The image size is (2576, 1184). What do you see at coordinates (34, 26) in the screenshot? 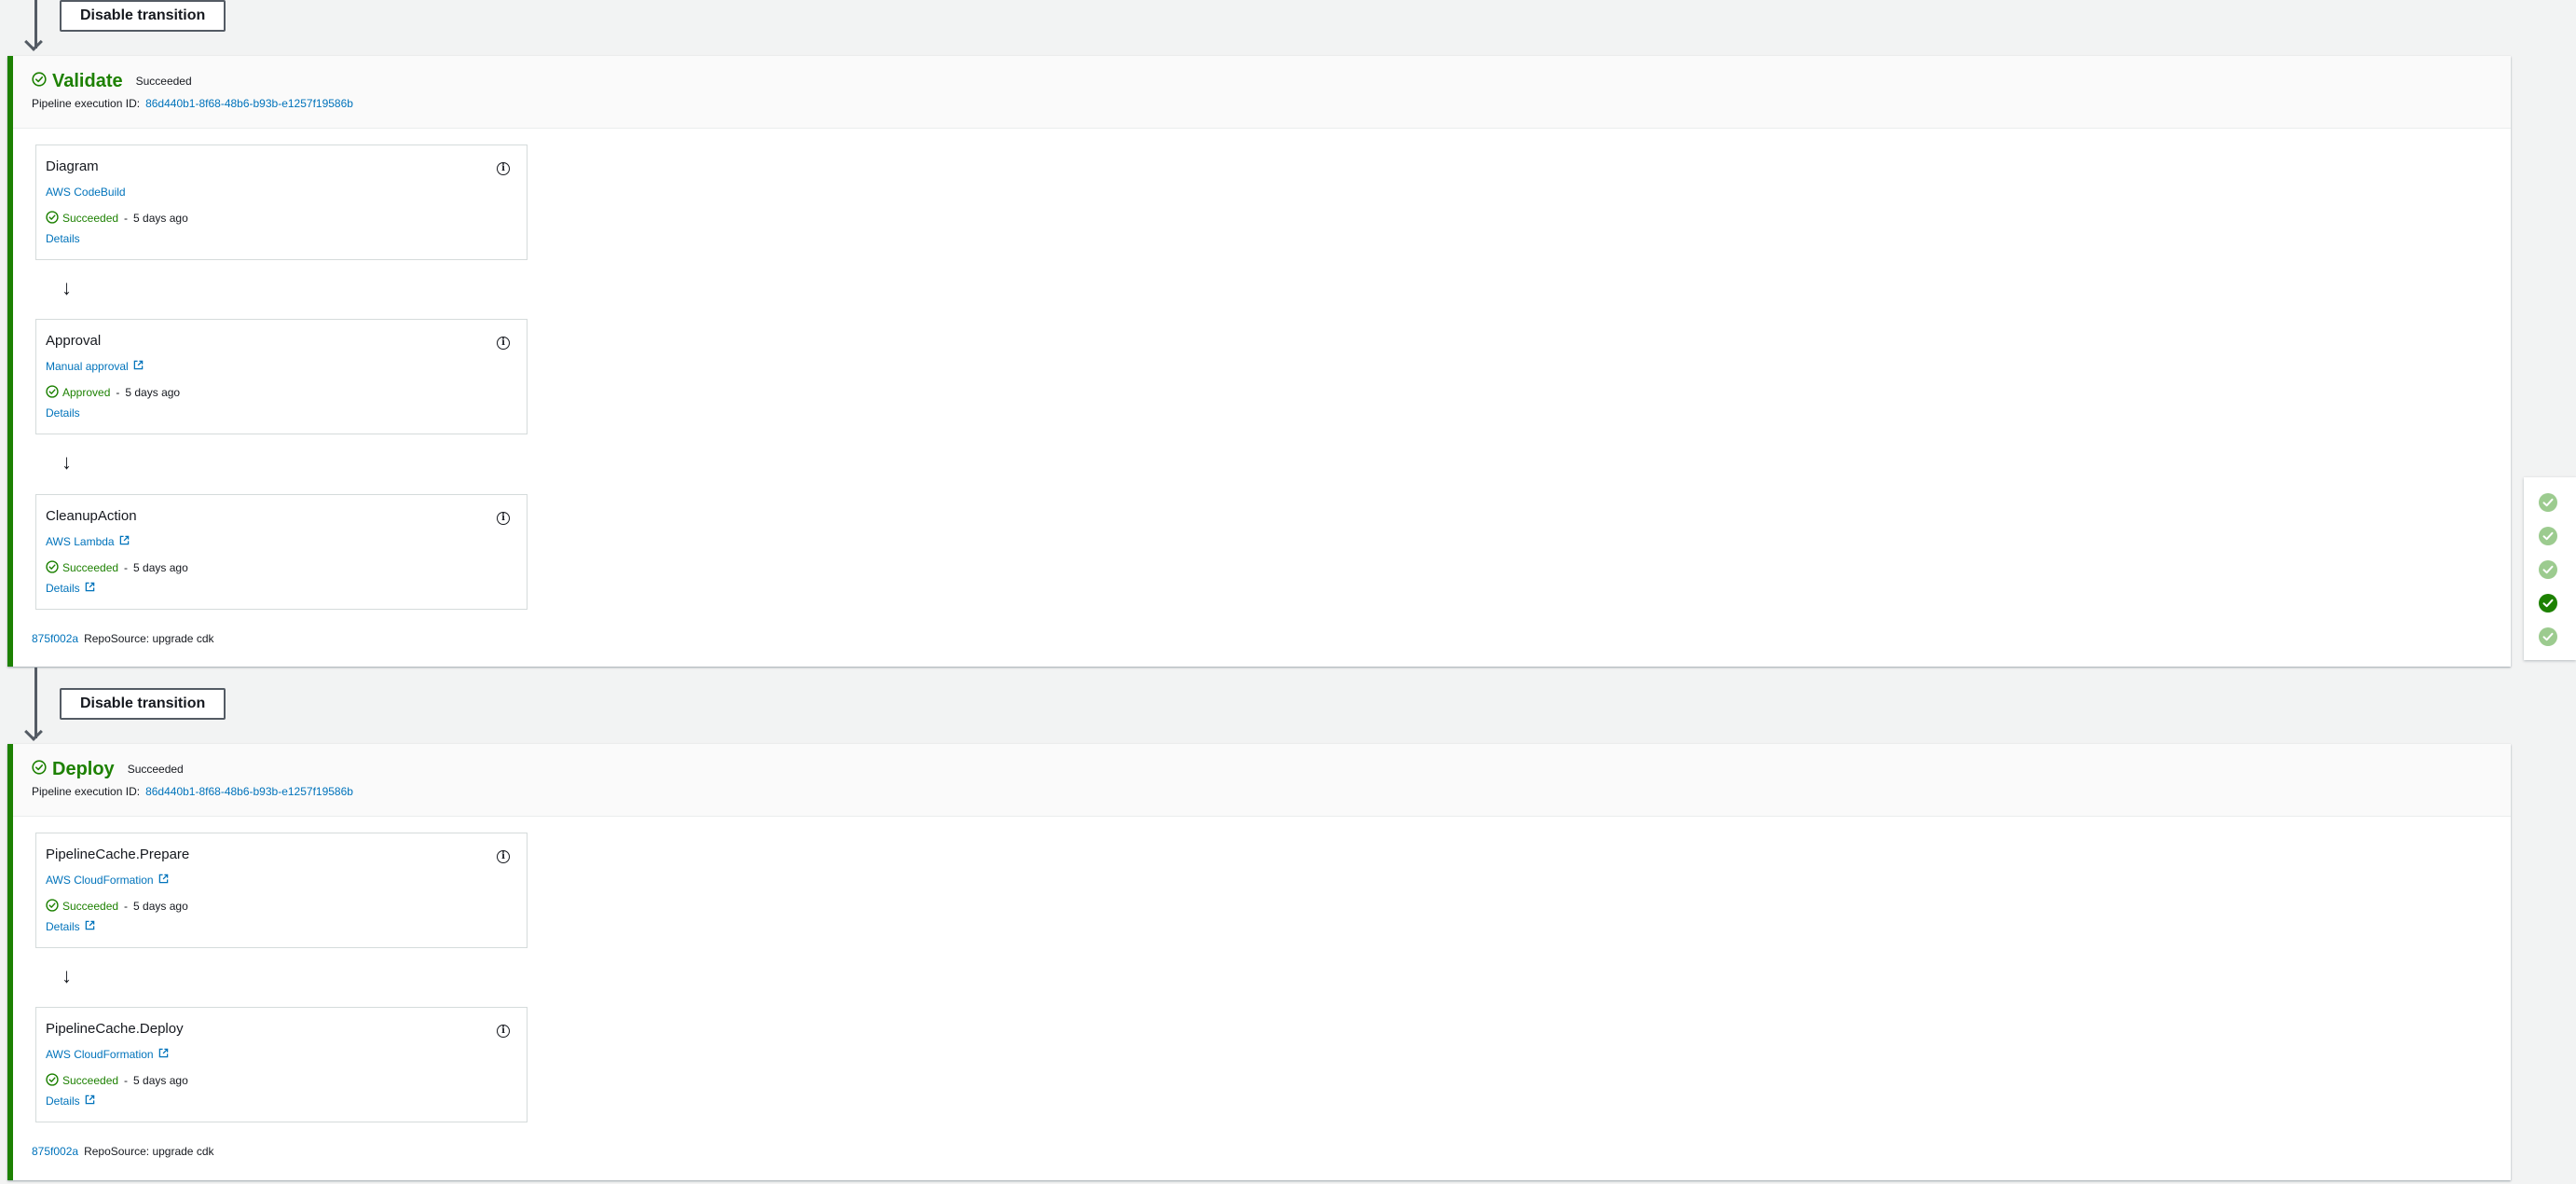
I see `transition-arrow-icon` at bounding box center [34, 26].